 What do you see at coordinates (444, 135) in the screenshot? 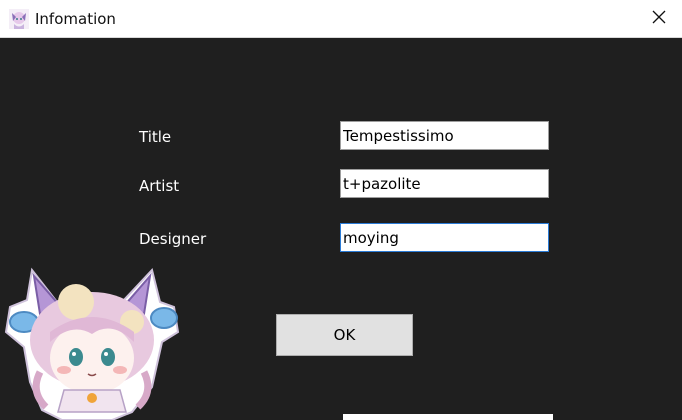
I see `title-field` at bounding box center [444, 135].